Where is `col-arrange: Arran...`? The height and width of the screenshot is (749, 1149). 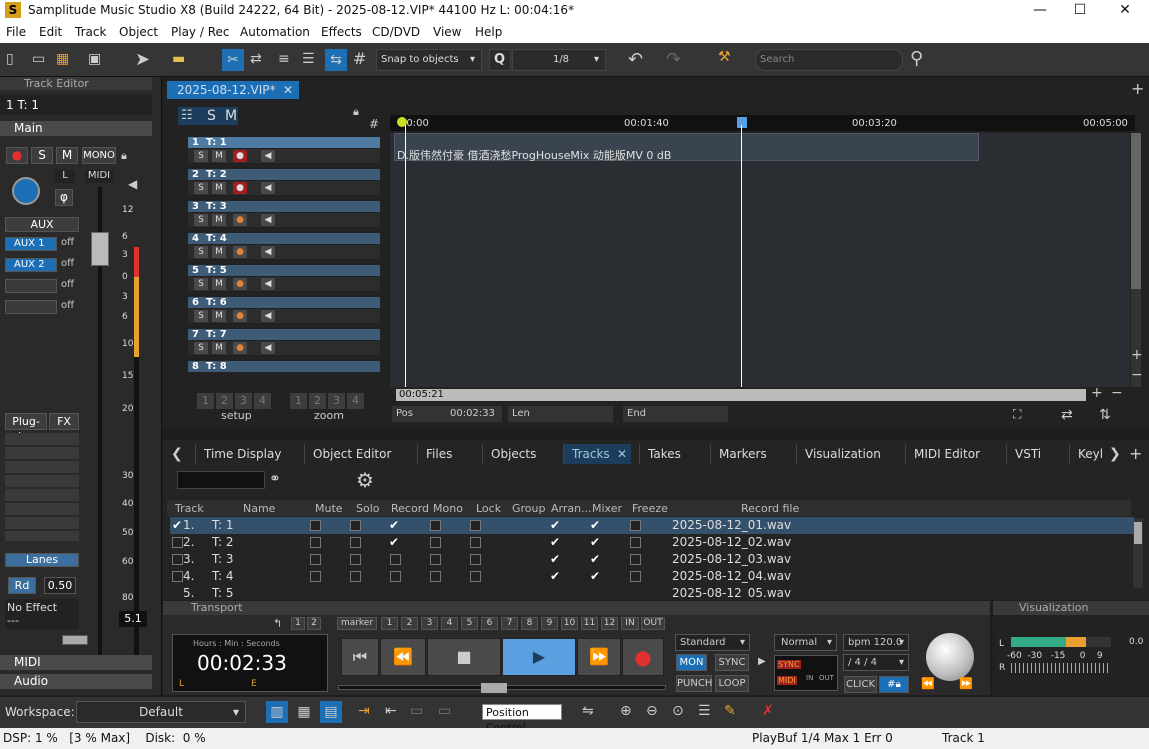 col-arrange: Arran... is located at coordinates (571, 508).